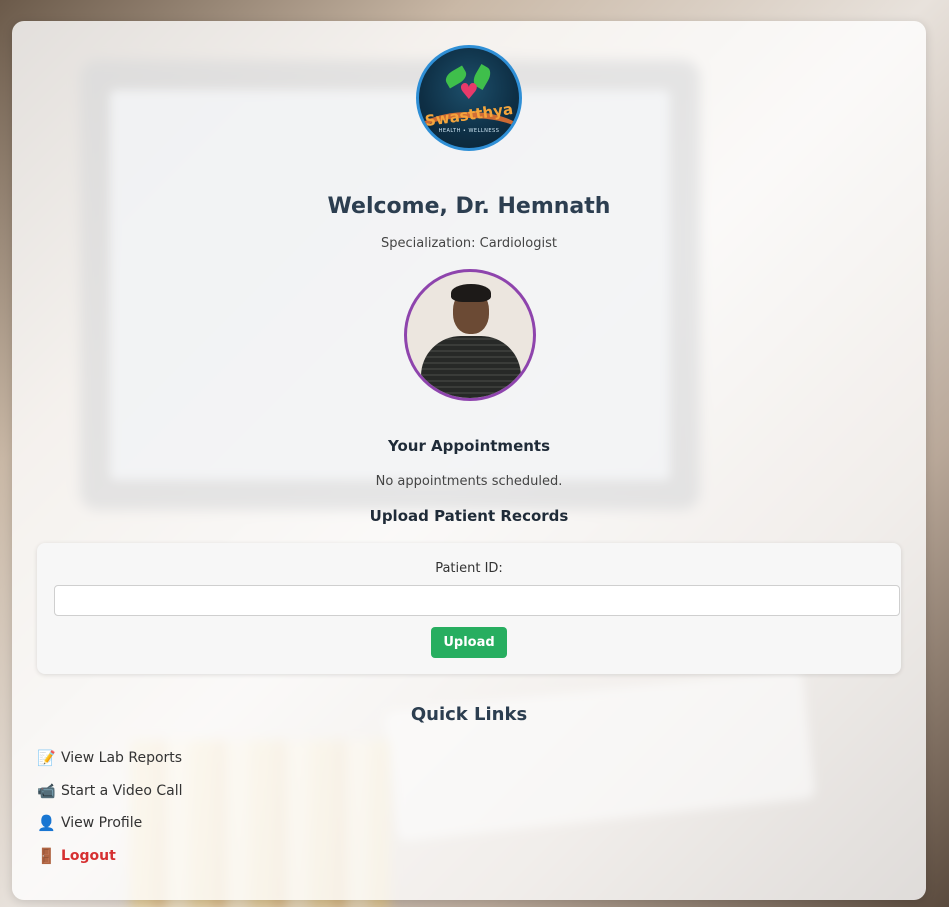  I want to click on appointments-title: Your Appointments, so click(469, 446).